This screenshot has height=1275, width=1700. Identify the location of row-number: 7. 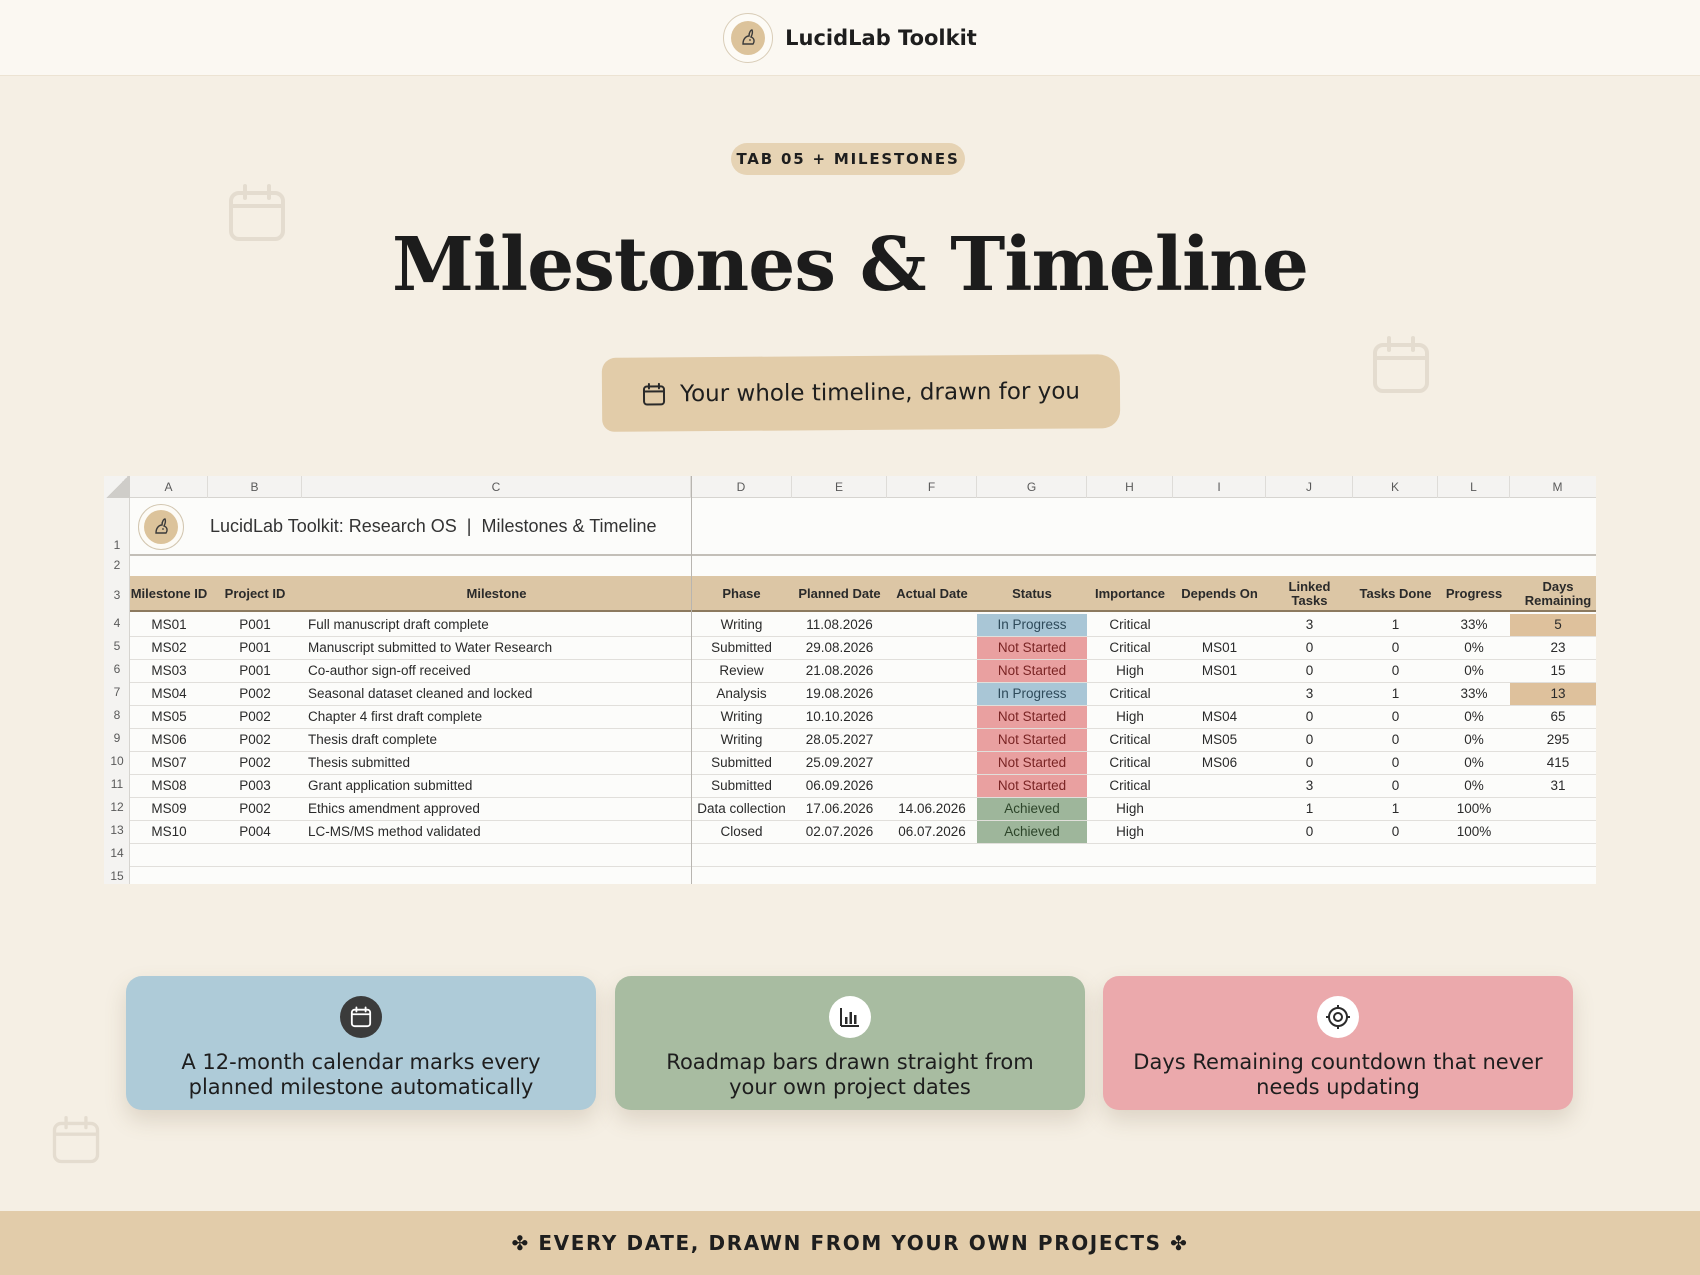
(117, 692).